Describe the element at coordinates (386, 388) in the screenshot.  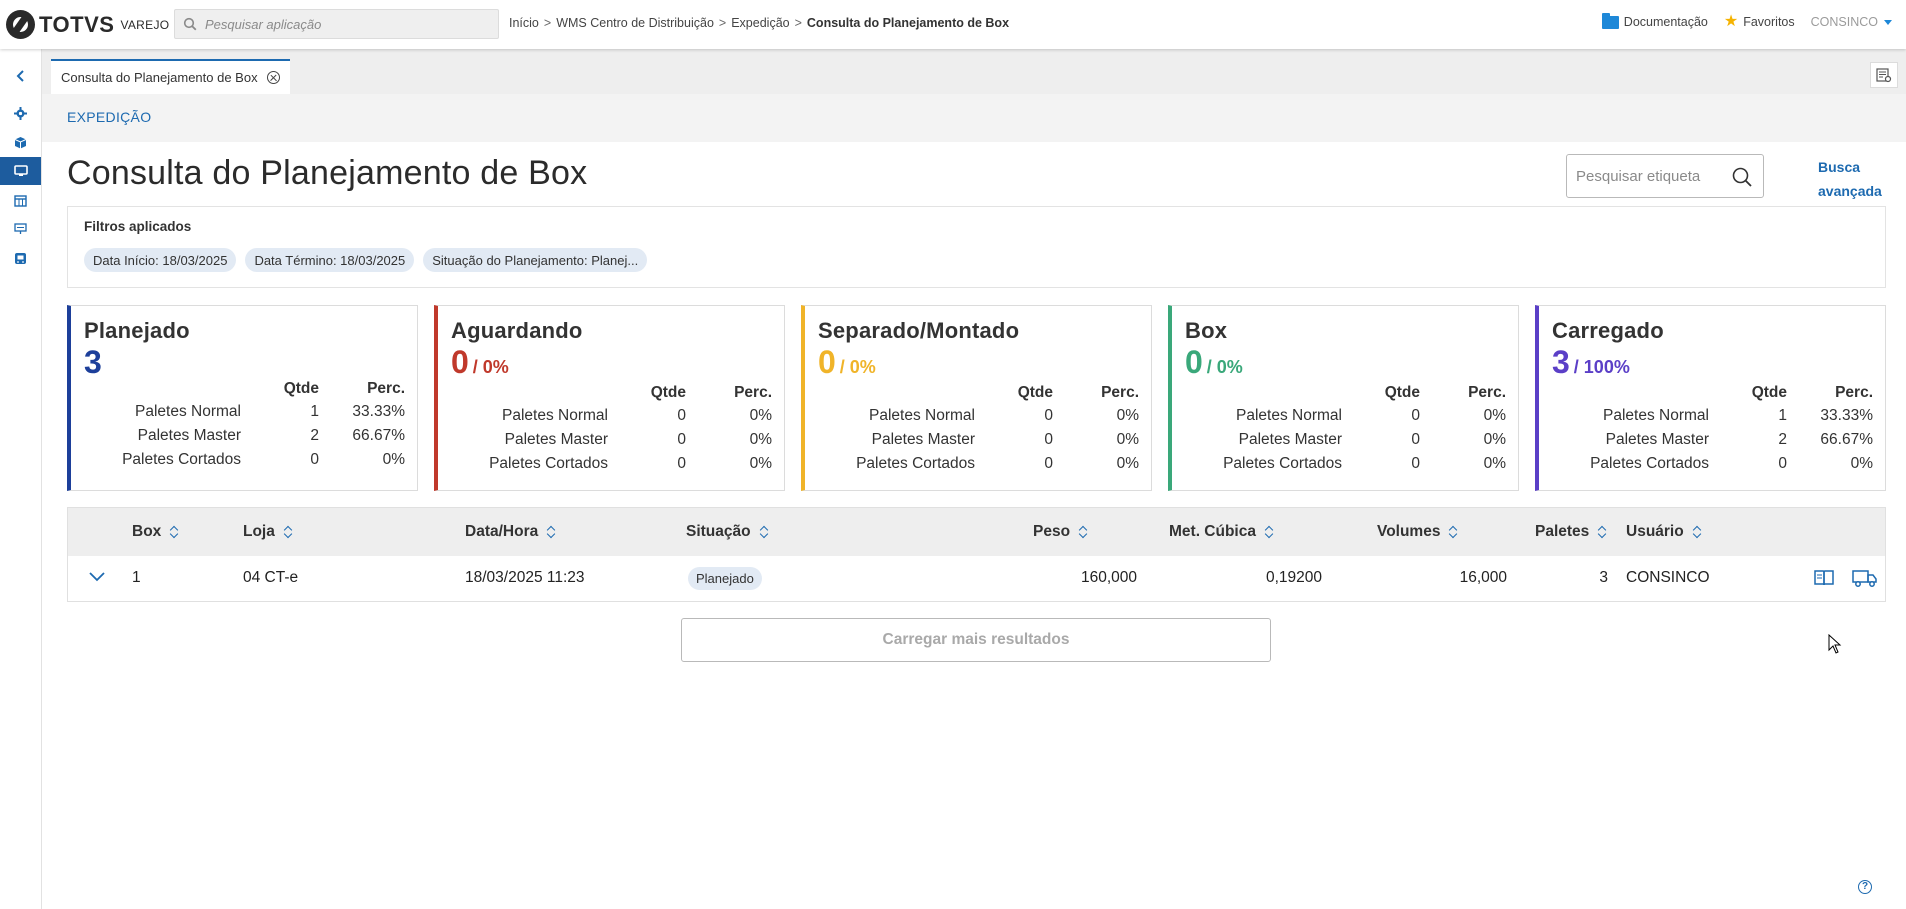
I see `card-header-pct: Perc.` at that location.